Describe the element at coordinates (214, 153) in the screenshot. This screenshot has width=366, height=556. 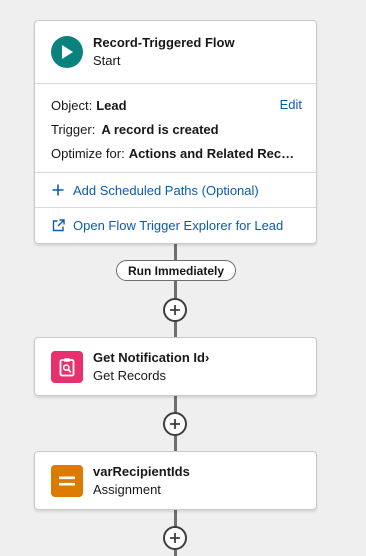
I see `optimize-value: Actions and Related Records` at that location.